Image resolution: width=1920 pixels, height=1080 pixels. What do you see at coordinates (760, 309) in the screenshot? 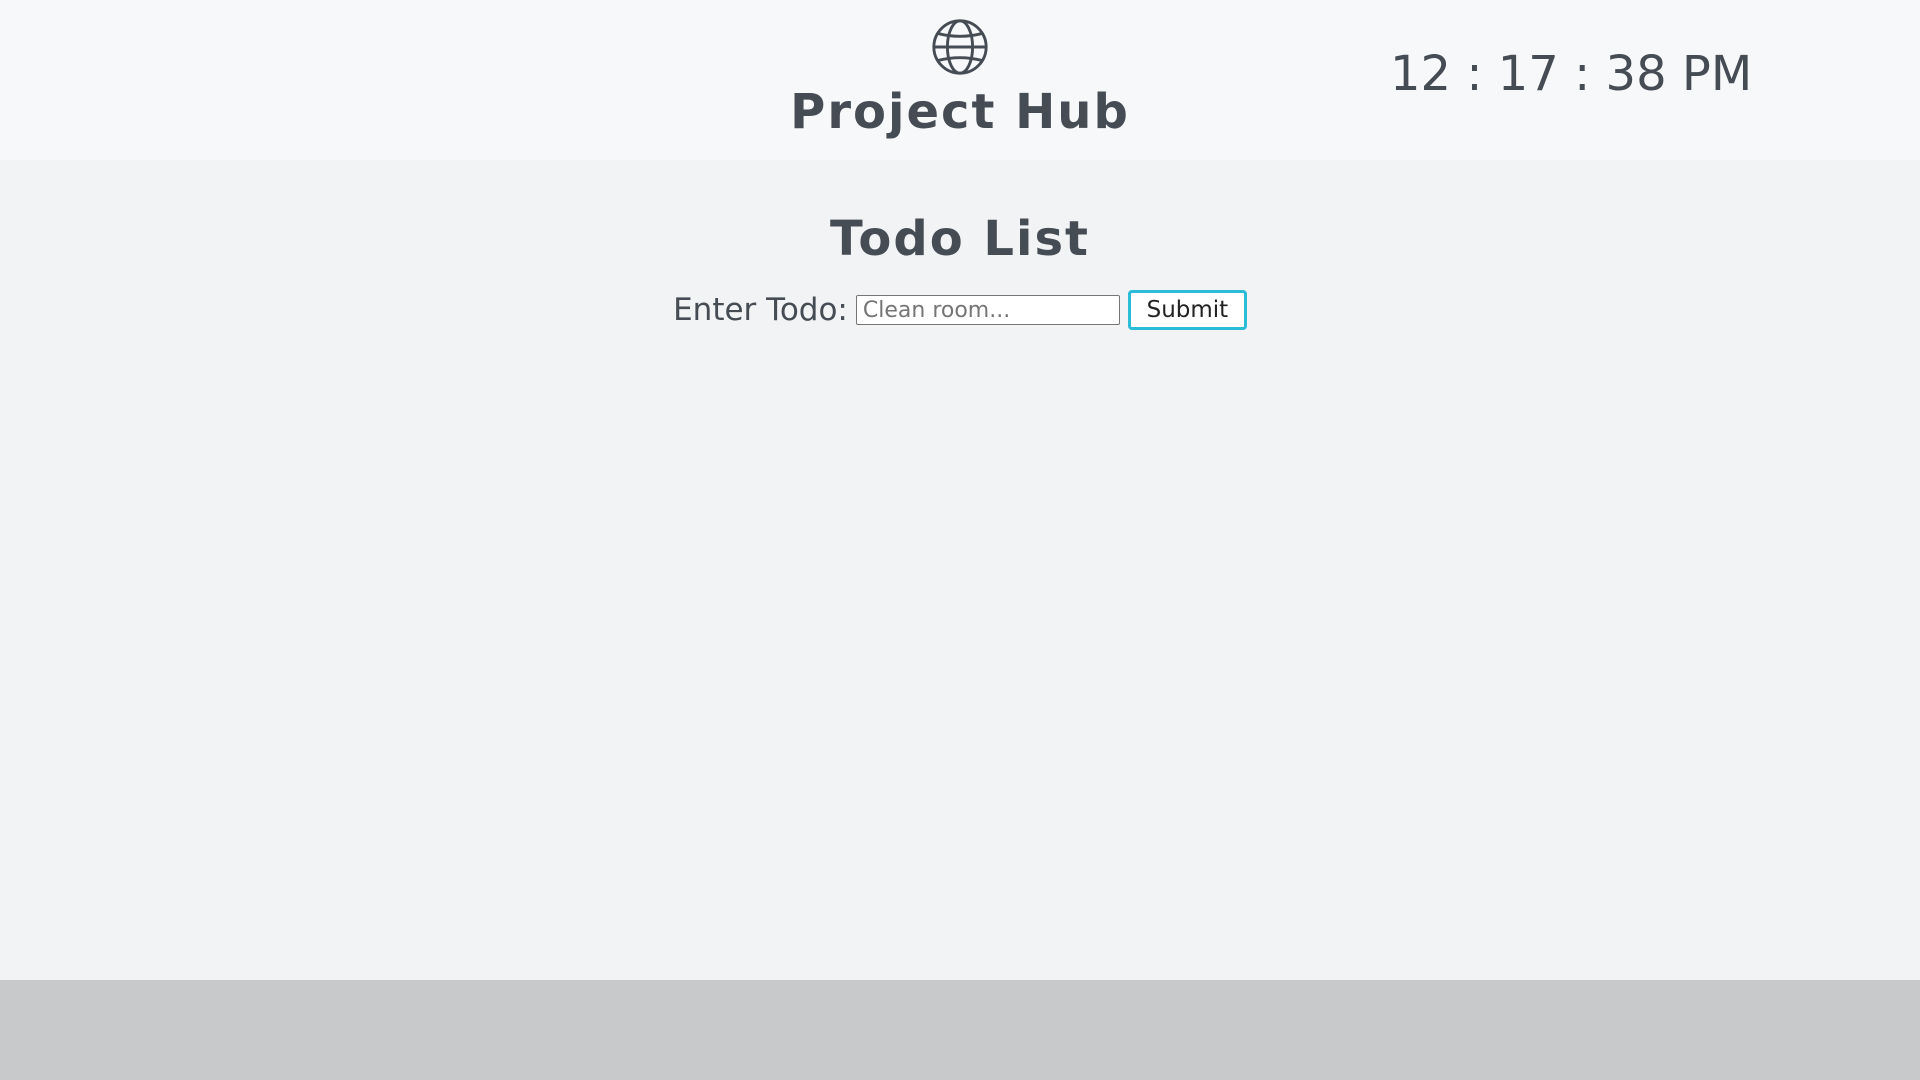
I see `todo-label: Enter Todo:` at bounding box center [760, 309].